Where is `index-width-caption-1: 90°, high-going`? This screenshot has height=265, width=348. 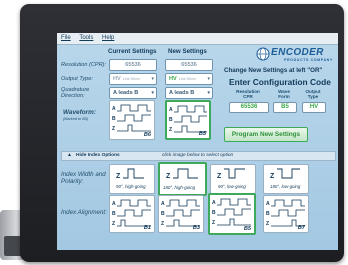 index-width-caption-1: 90°, high-going is located at coordinates (131, 186).